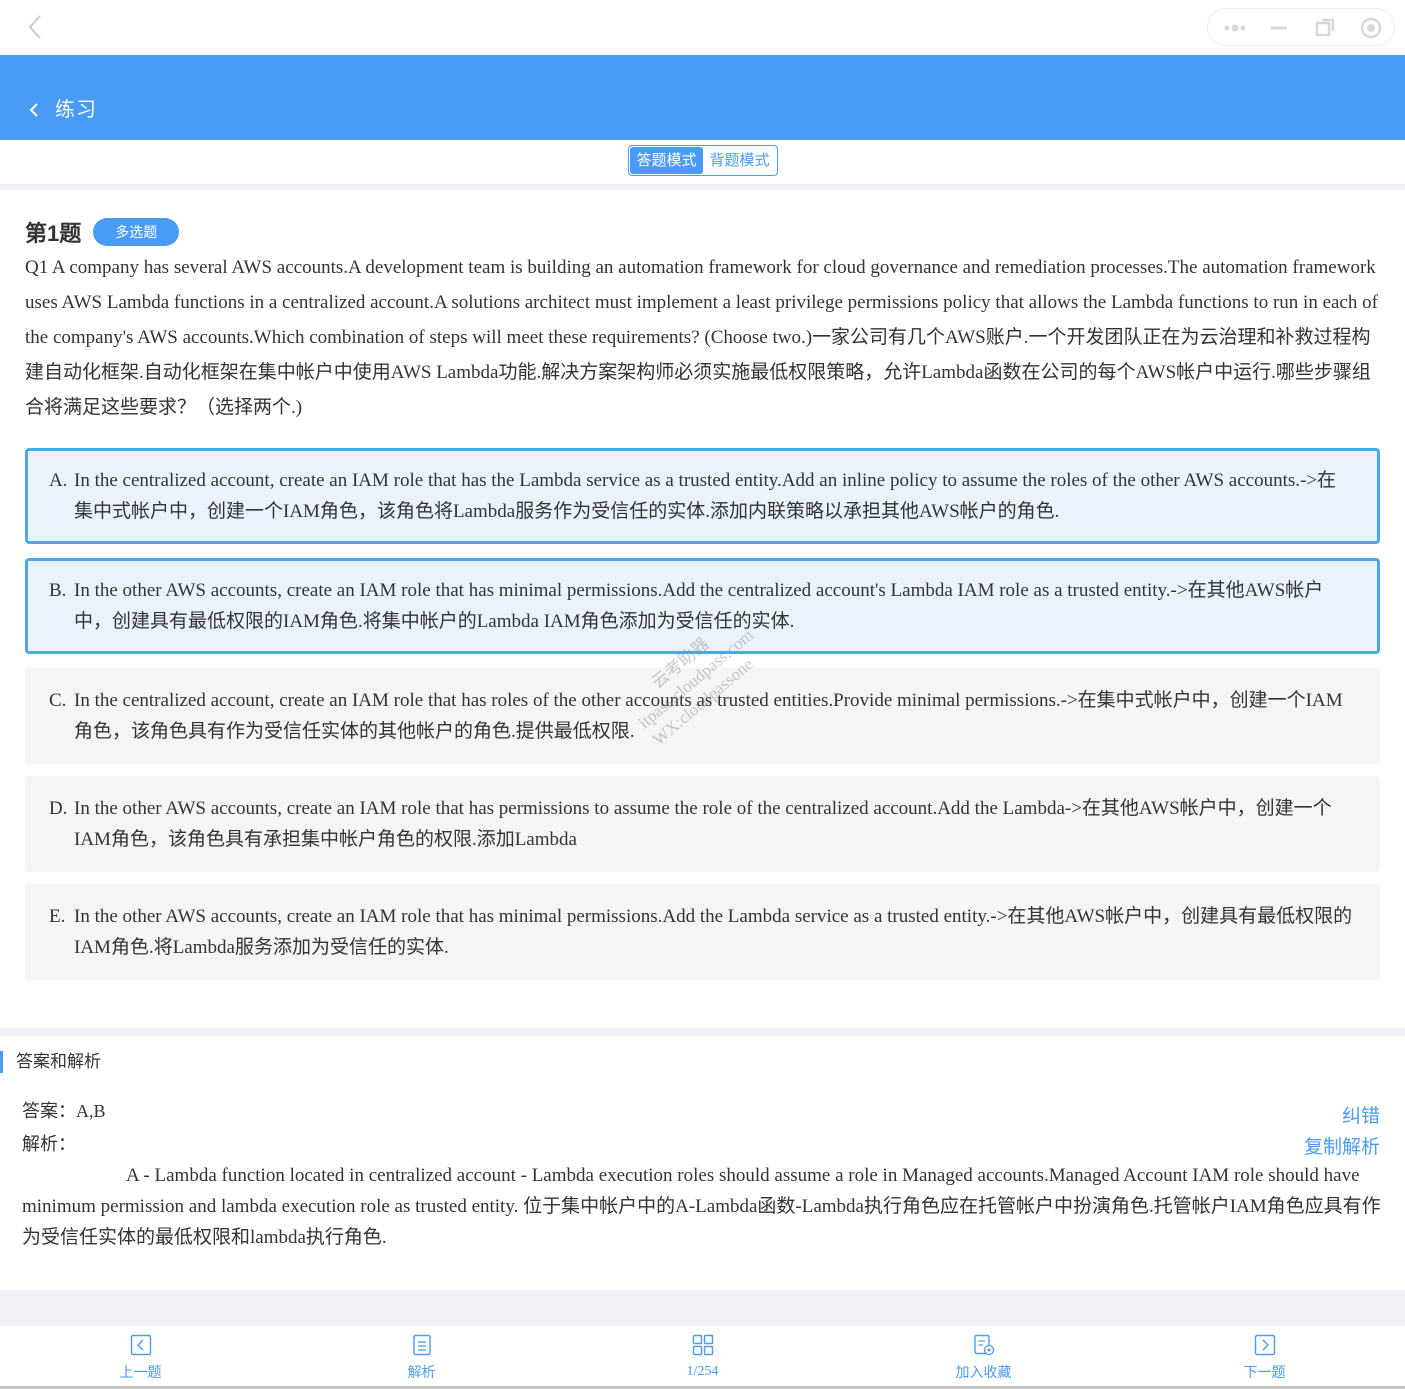 This screenshot has width=1405, height=1389. I want to click on question-header: 第1题 多选题, so click(102, 232).